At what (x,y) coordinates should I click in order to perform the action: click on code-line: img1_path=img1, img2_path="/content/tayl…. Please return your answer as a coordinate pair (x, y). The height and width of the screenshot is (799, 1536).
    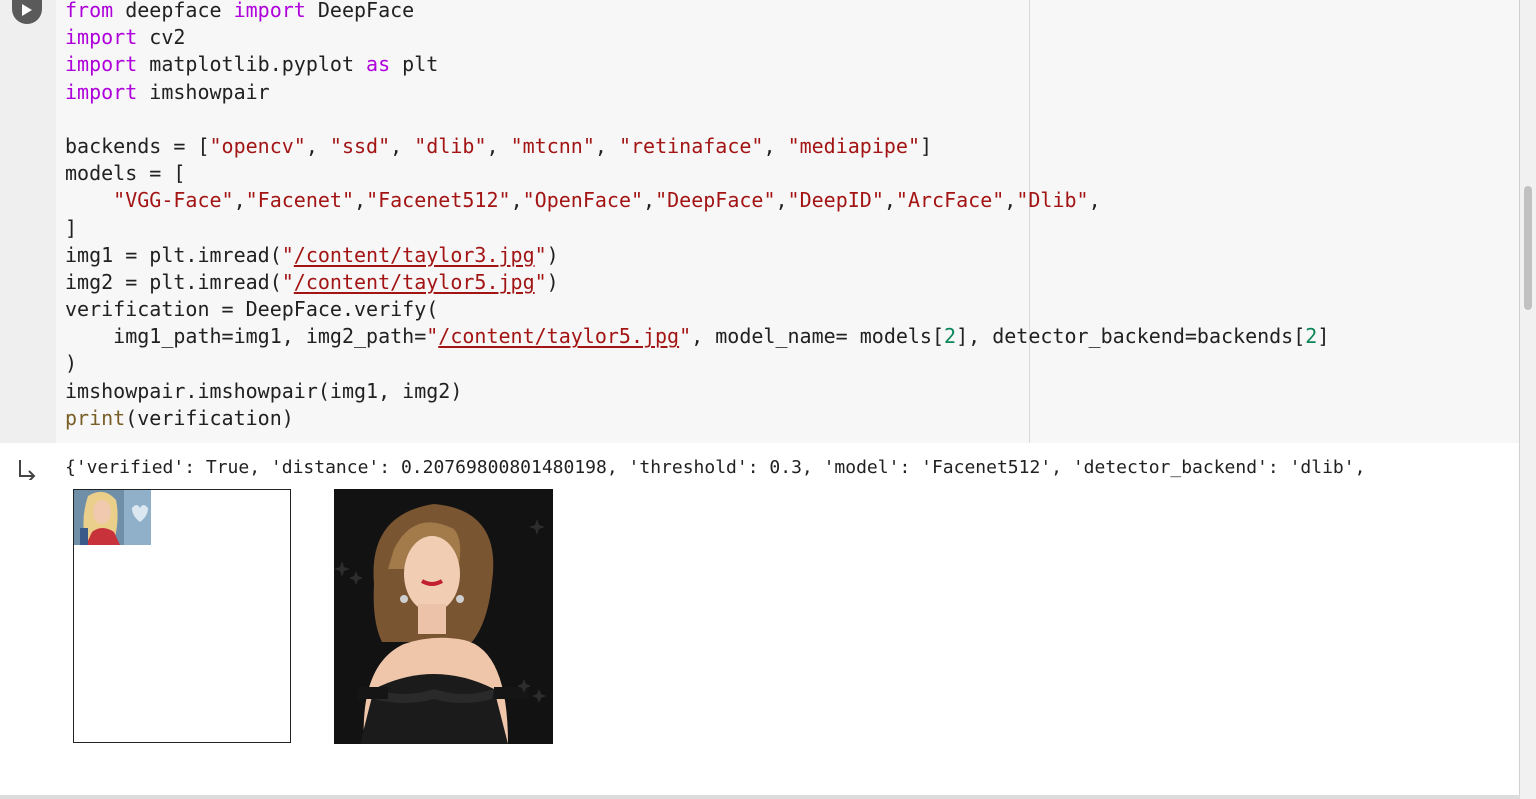
    Looking at the image, I should click on (697, 336).